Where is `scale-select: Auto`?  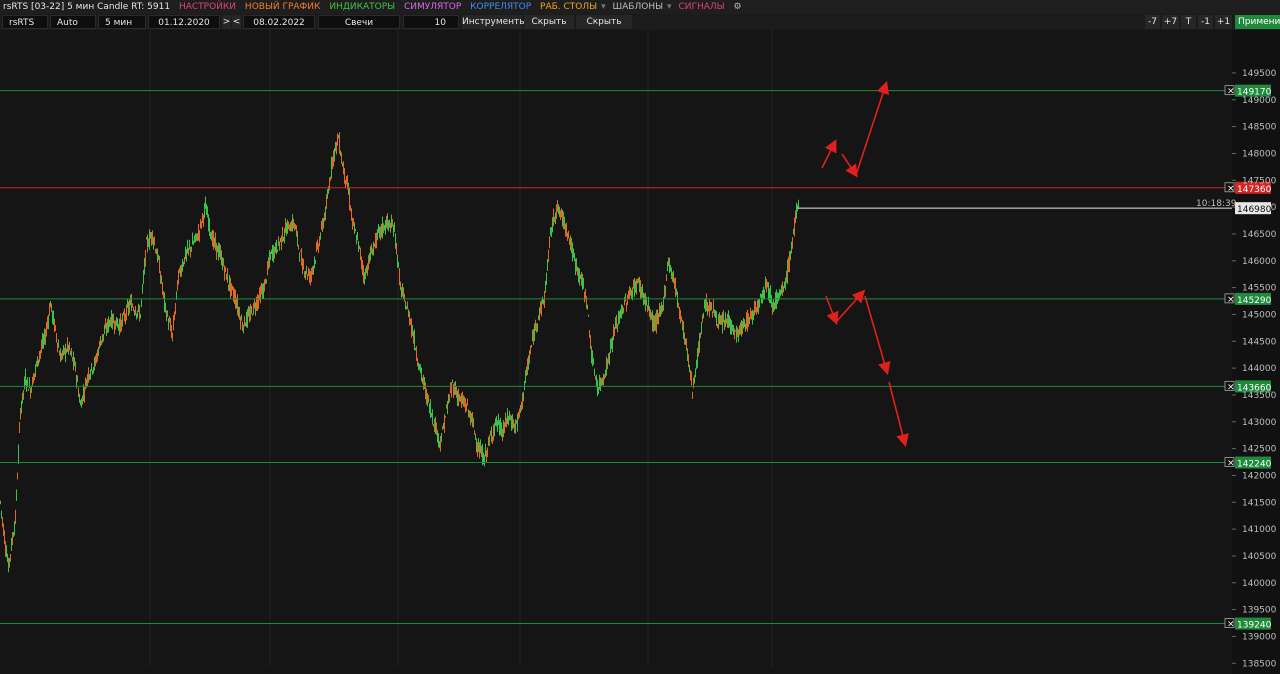 scale-select: Auto is located at coordinates (73, 22).